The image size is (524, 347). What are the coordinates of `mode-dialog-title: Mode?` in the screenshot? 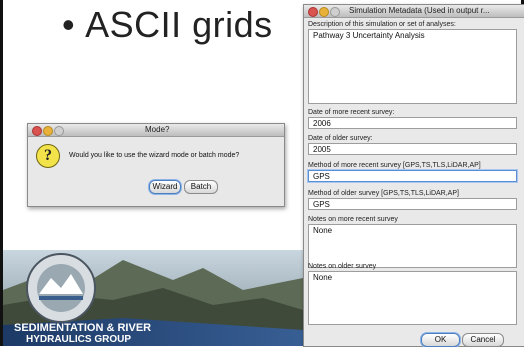 It's located at (157, 129).